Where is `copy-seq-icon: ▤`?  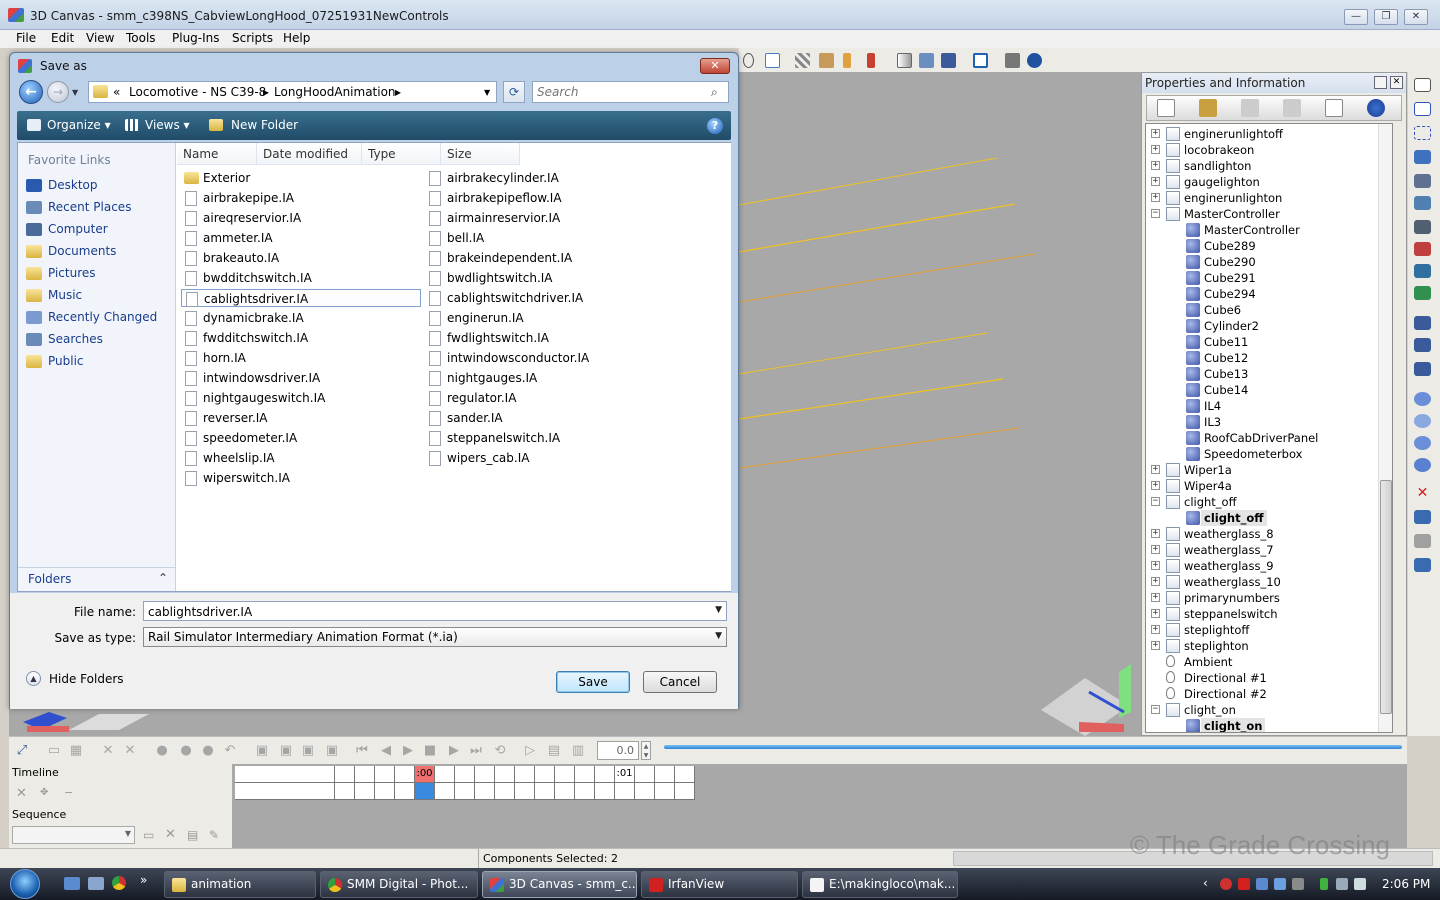 copy-seq-icon: ▤ is located at coordinates (192, 835).